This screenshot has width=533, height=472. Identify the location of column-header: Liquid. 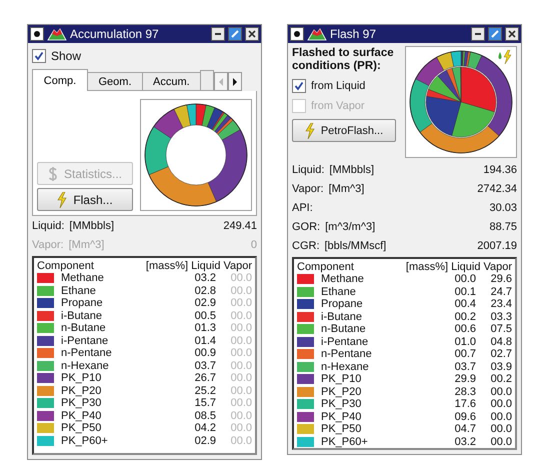
(465, 266).